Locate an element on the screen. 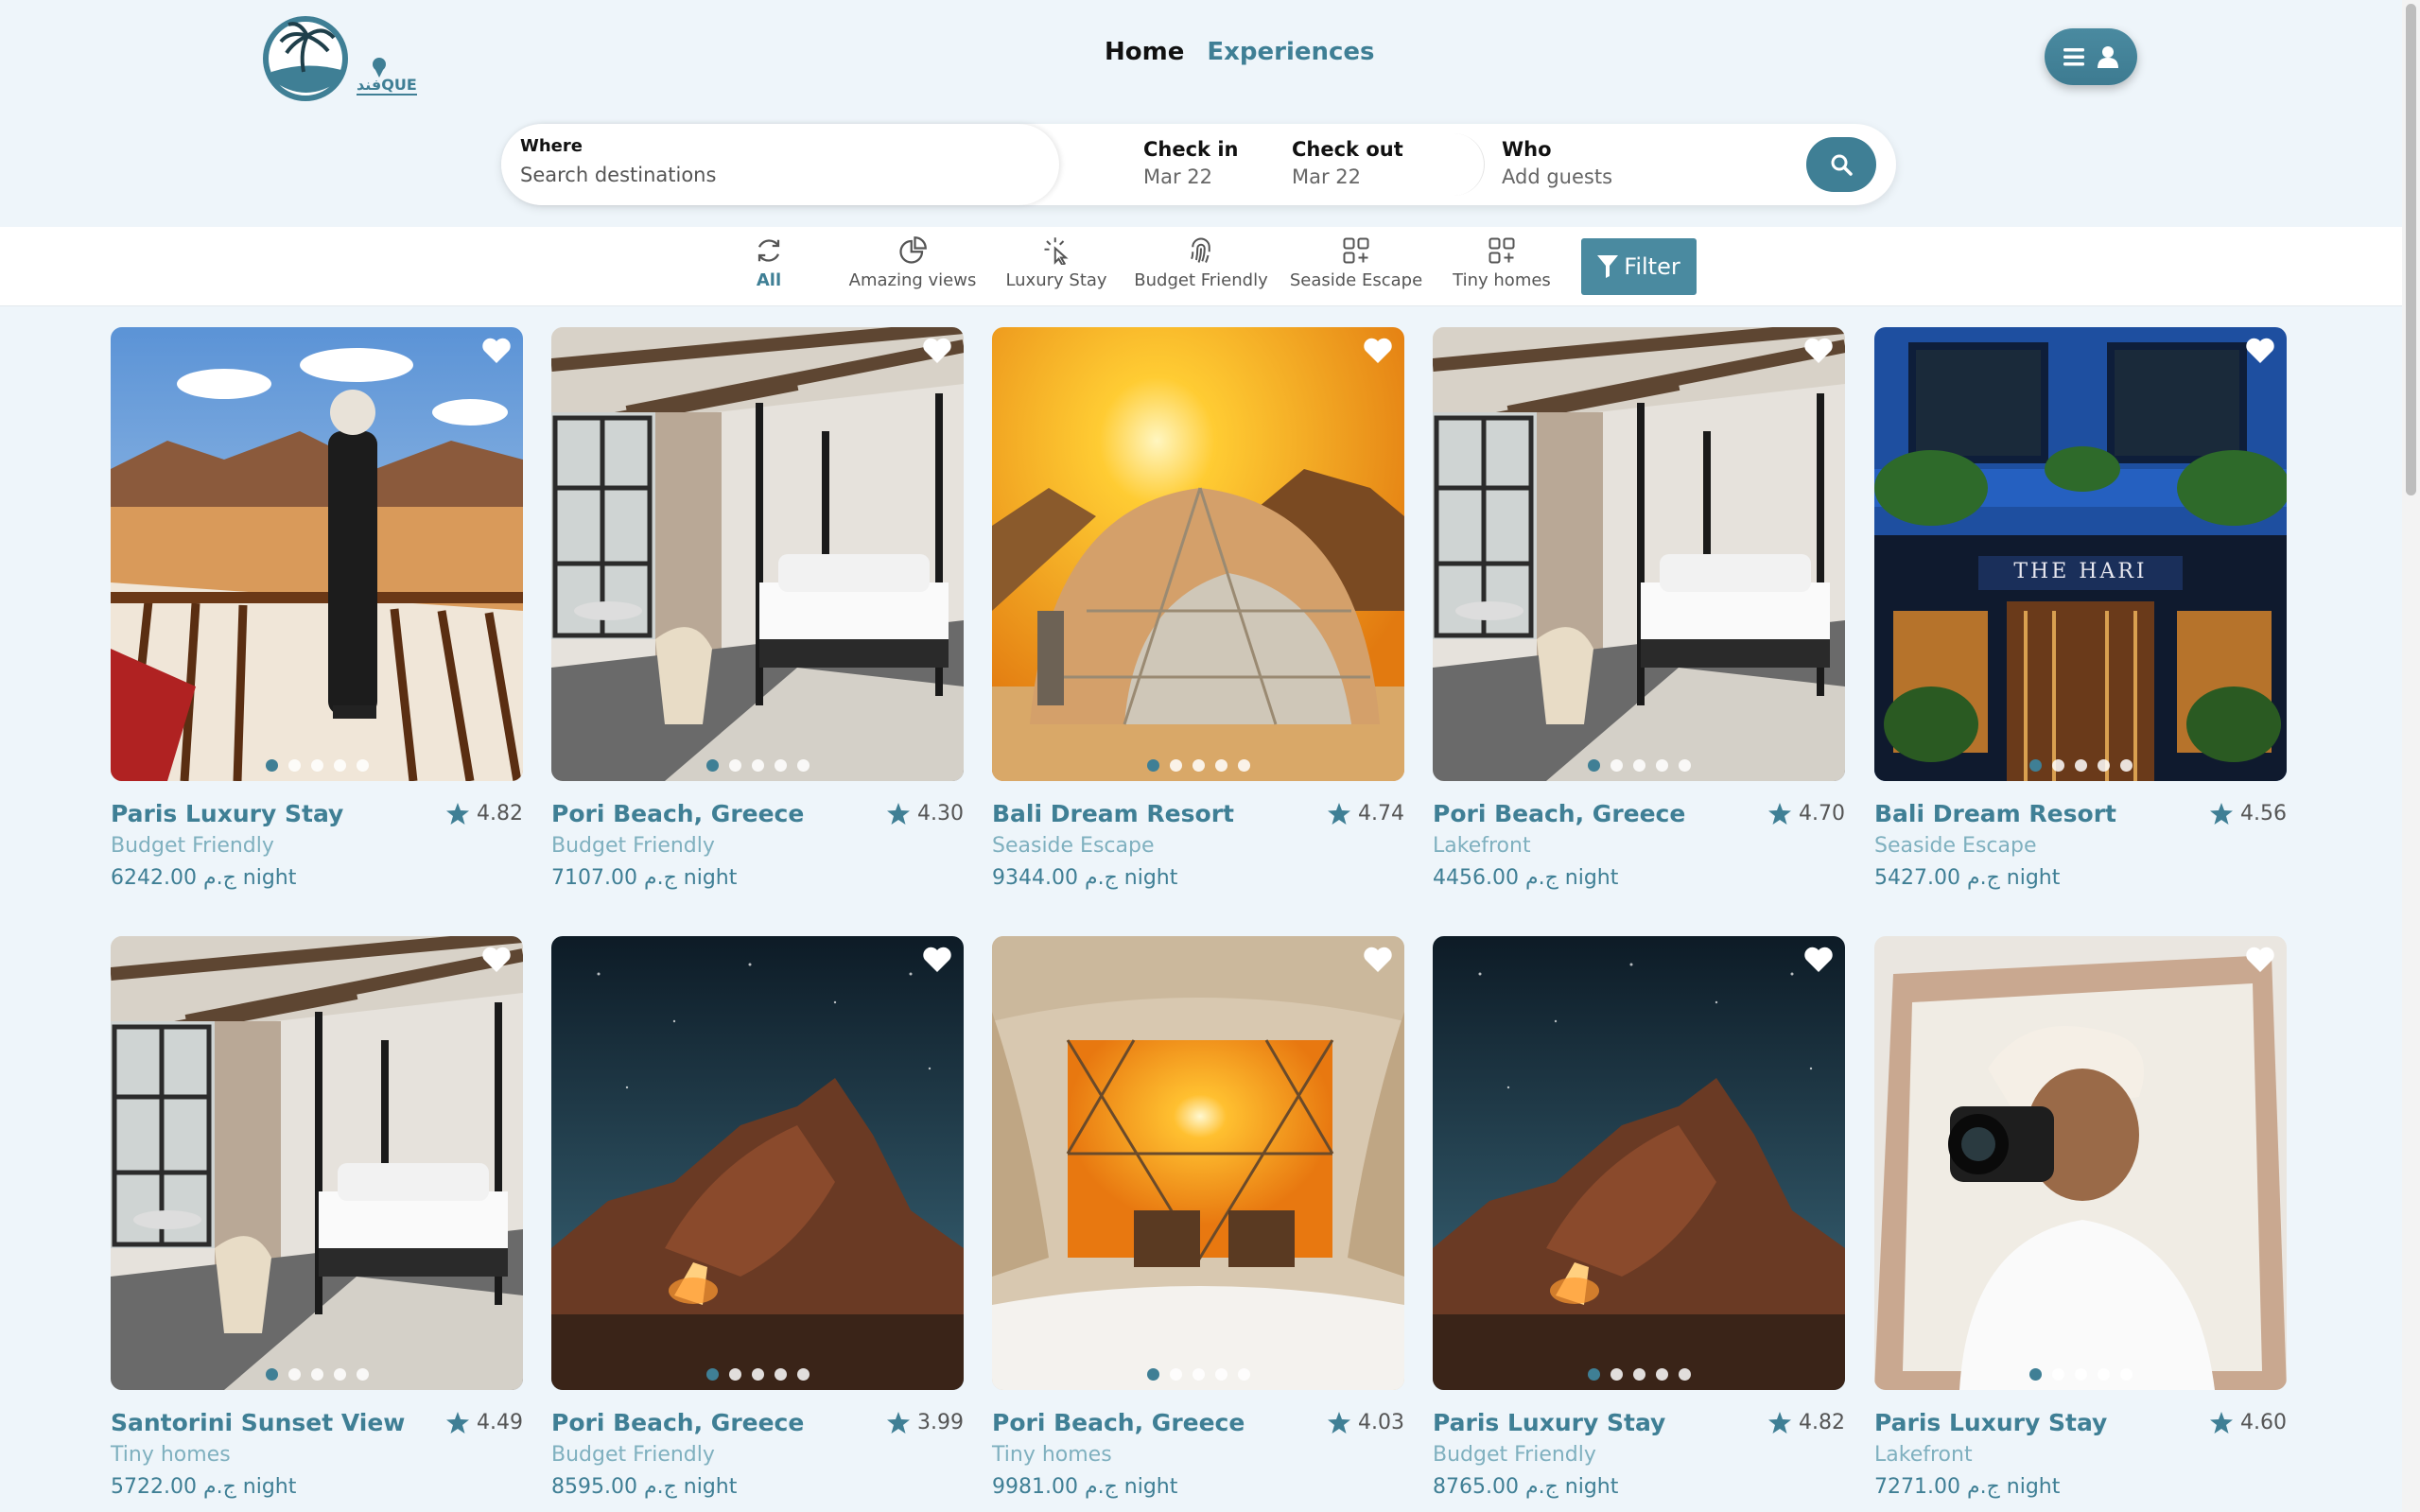 The height and width of the screenshot is (1512, 2420). check-out-segment: Check out Mar 22 is located at coordinates (1373, 164).